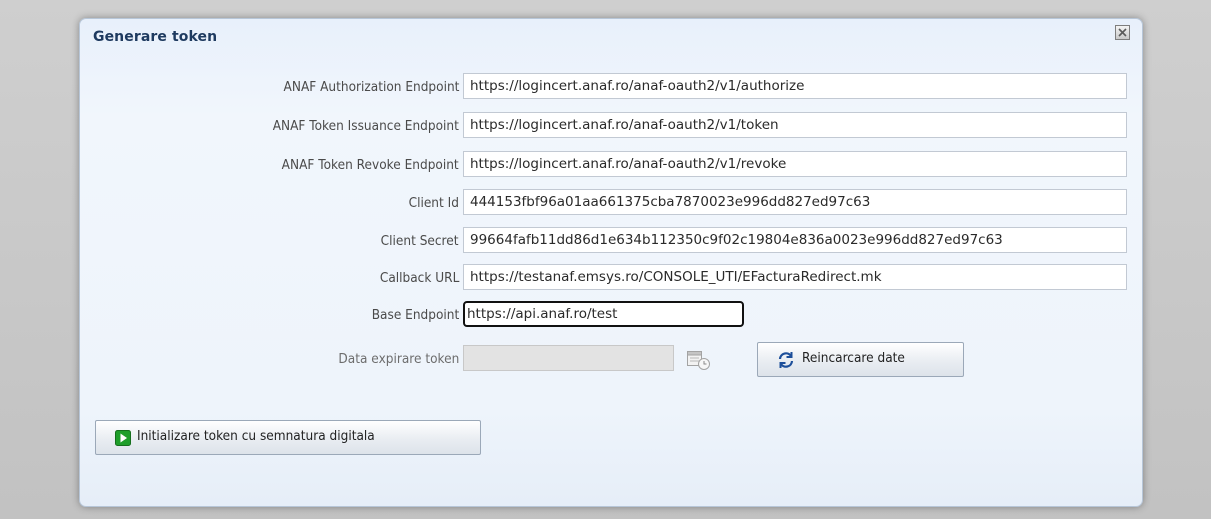 Image resolution: width=1211 pixels, height=519 pixels. I want to click on callback-url-input, so click(795, 277).